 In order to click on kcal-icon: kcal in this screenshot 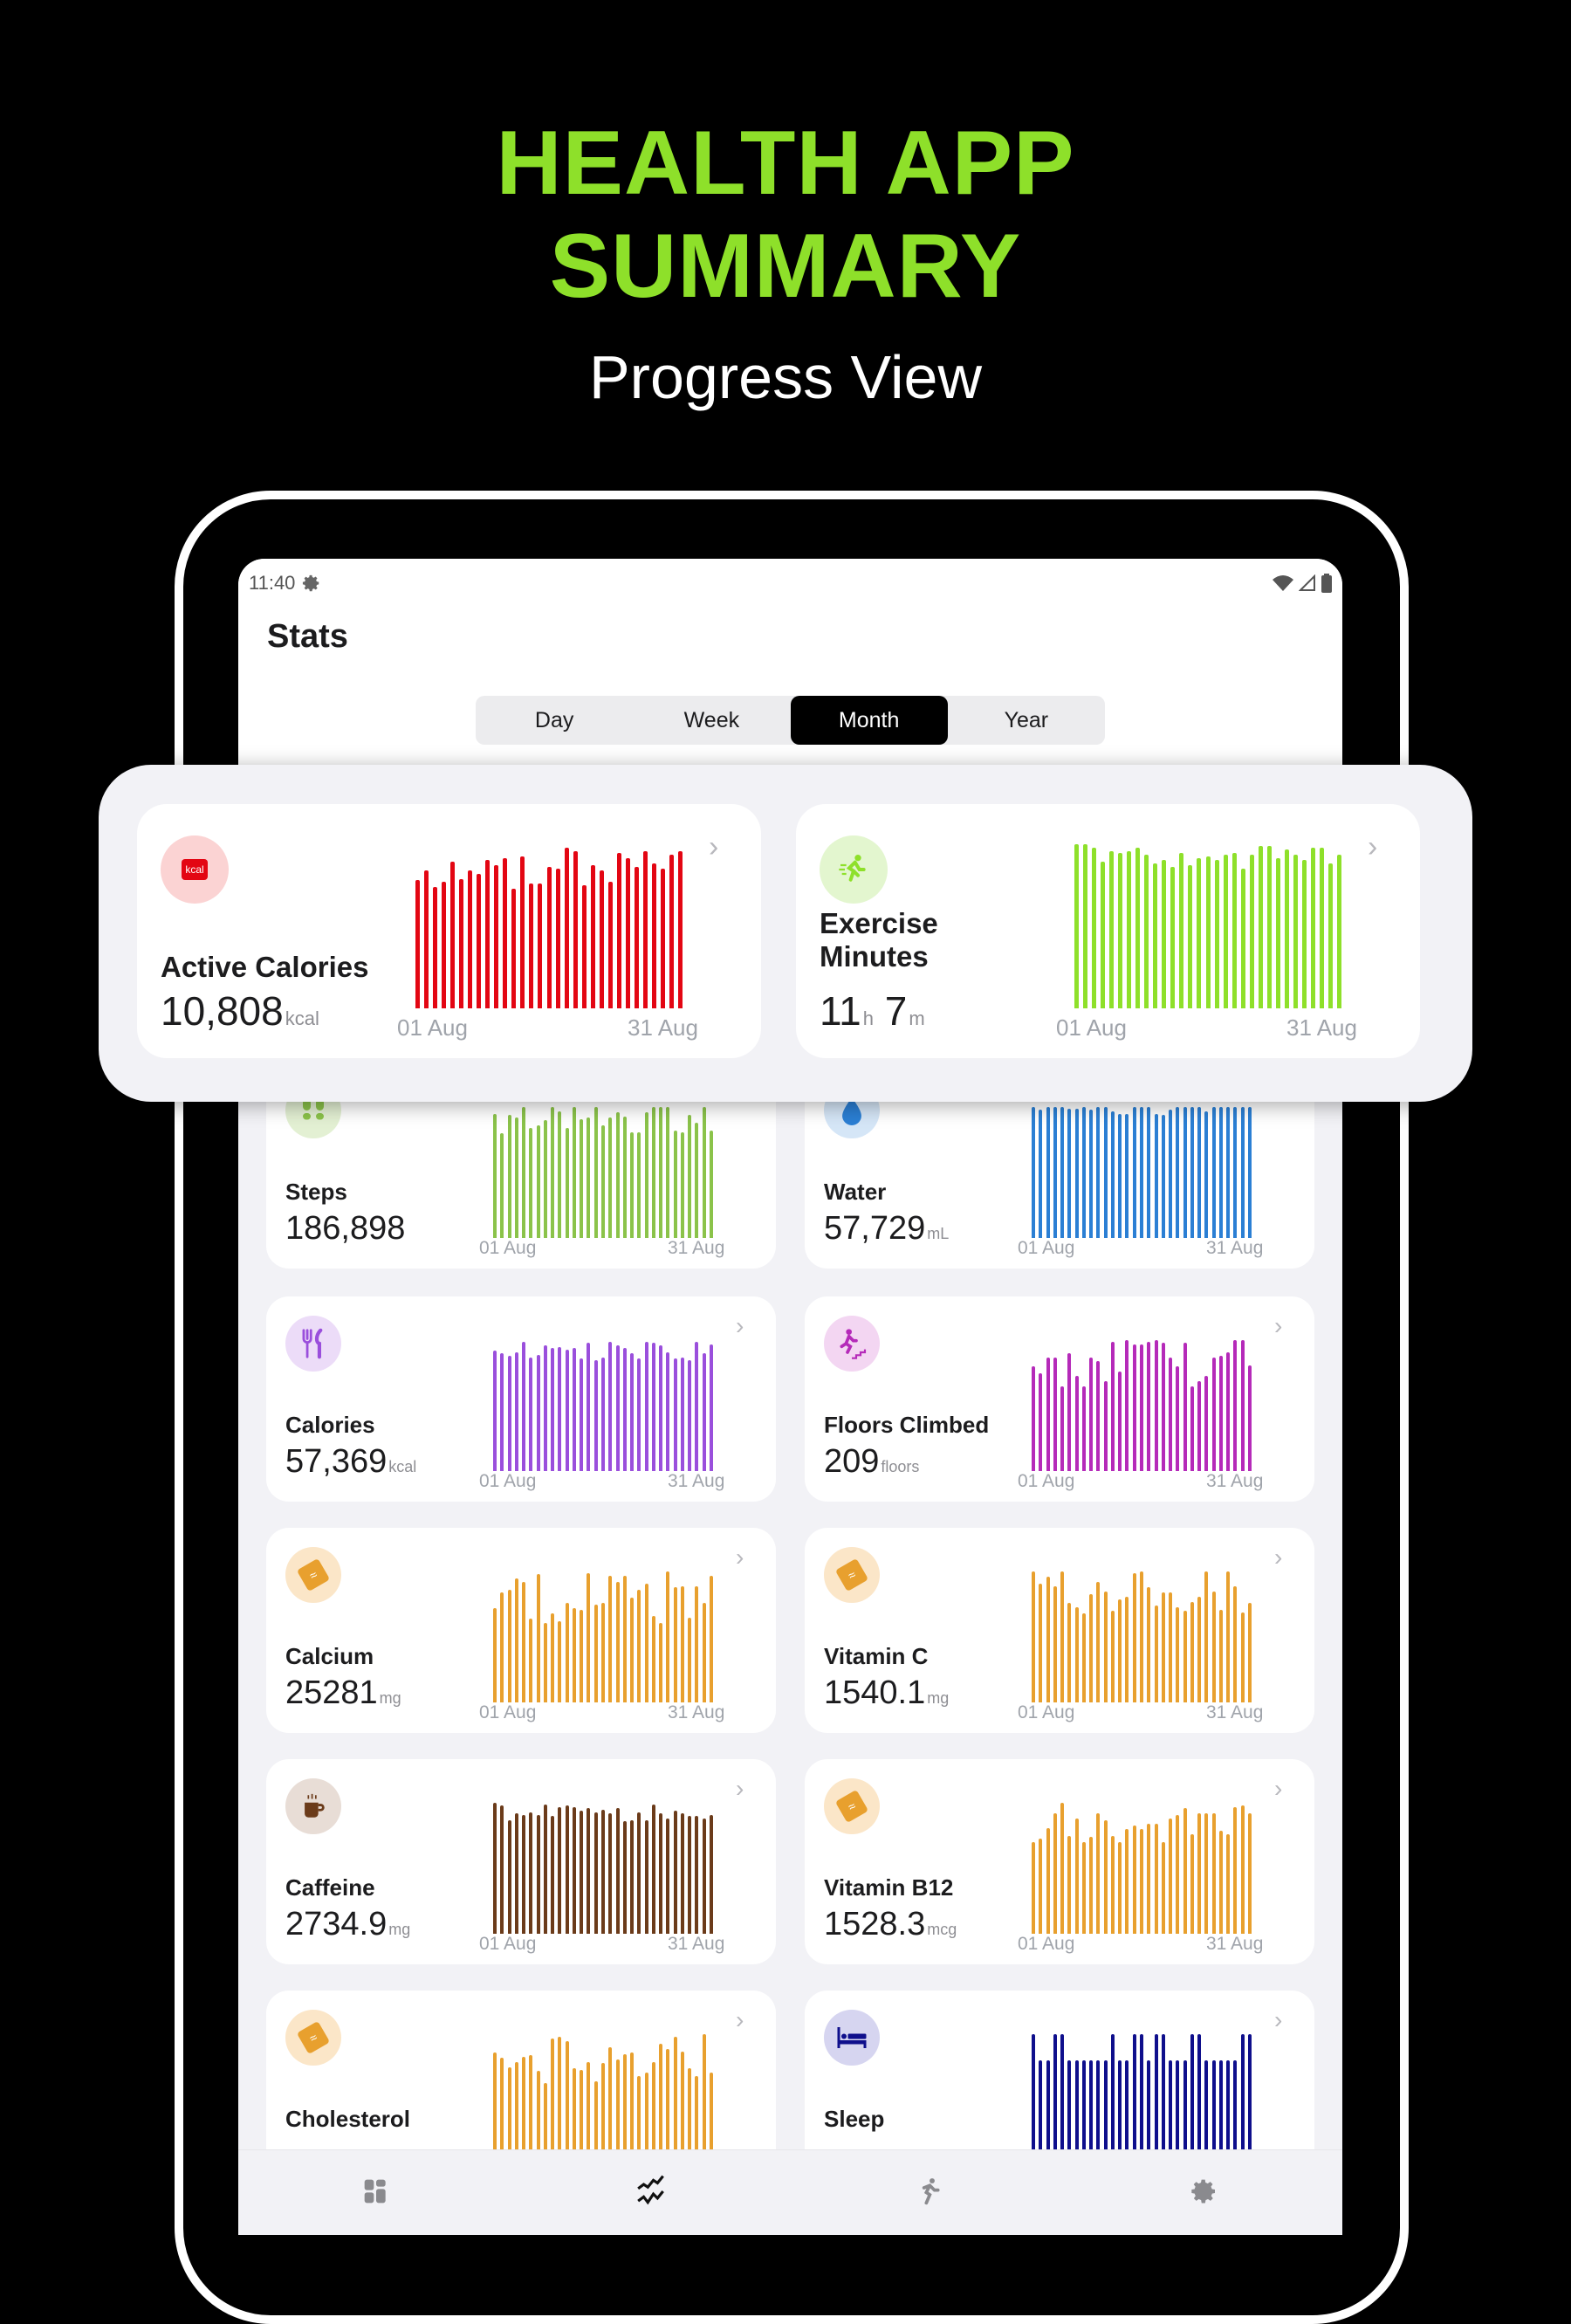, I will do `click(195, 870)`.